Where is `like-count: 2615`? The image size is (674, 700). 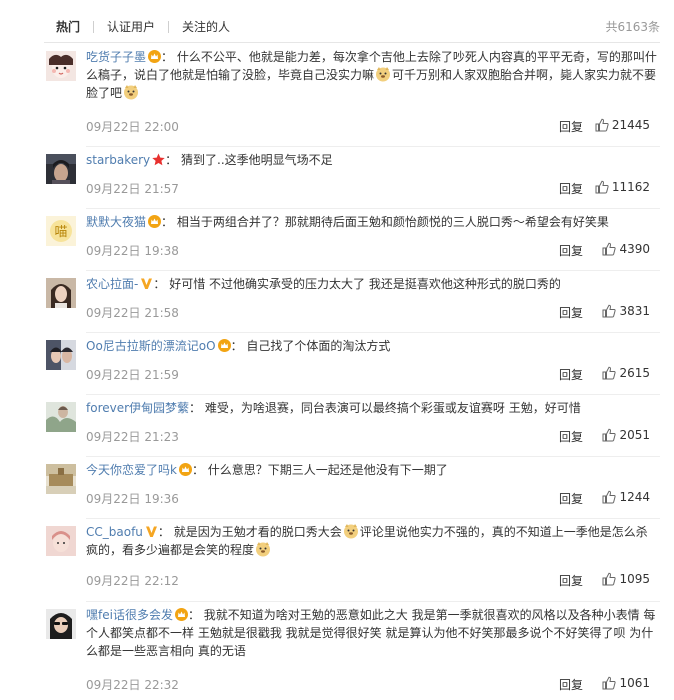
like-count: 2615 is located at coordinates (634, 373).